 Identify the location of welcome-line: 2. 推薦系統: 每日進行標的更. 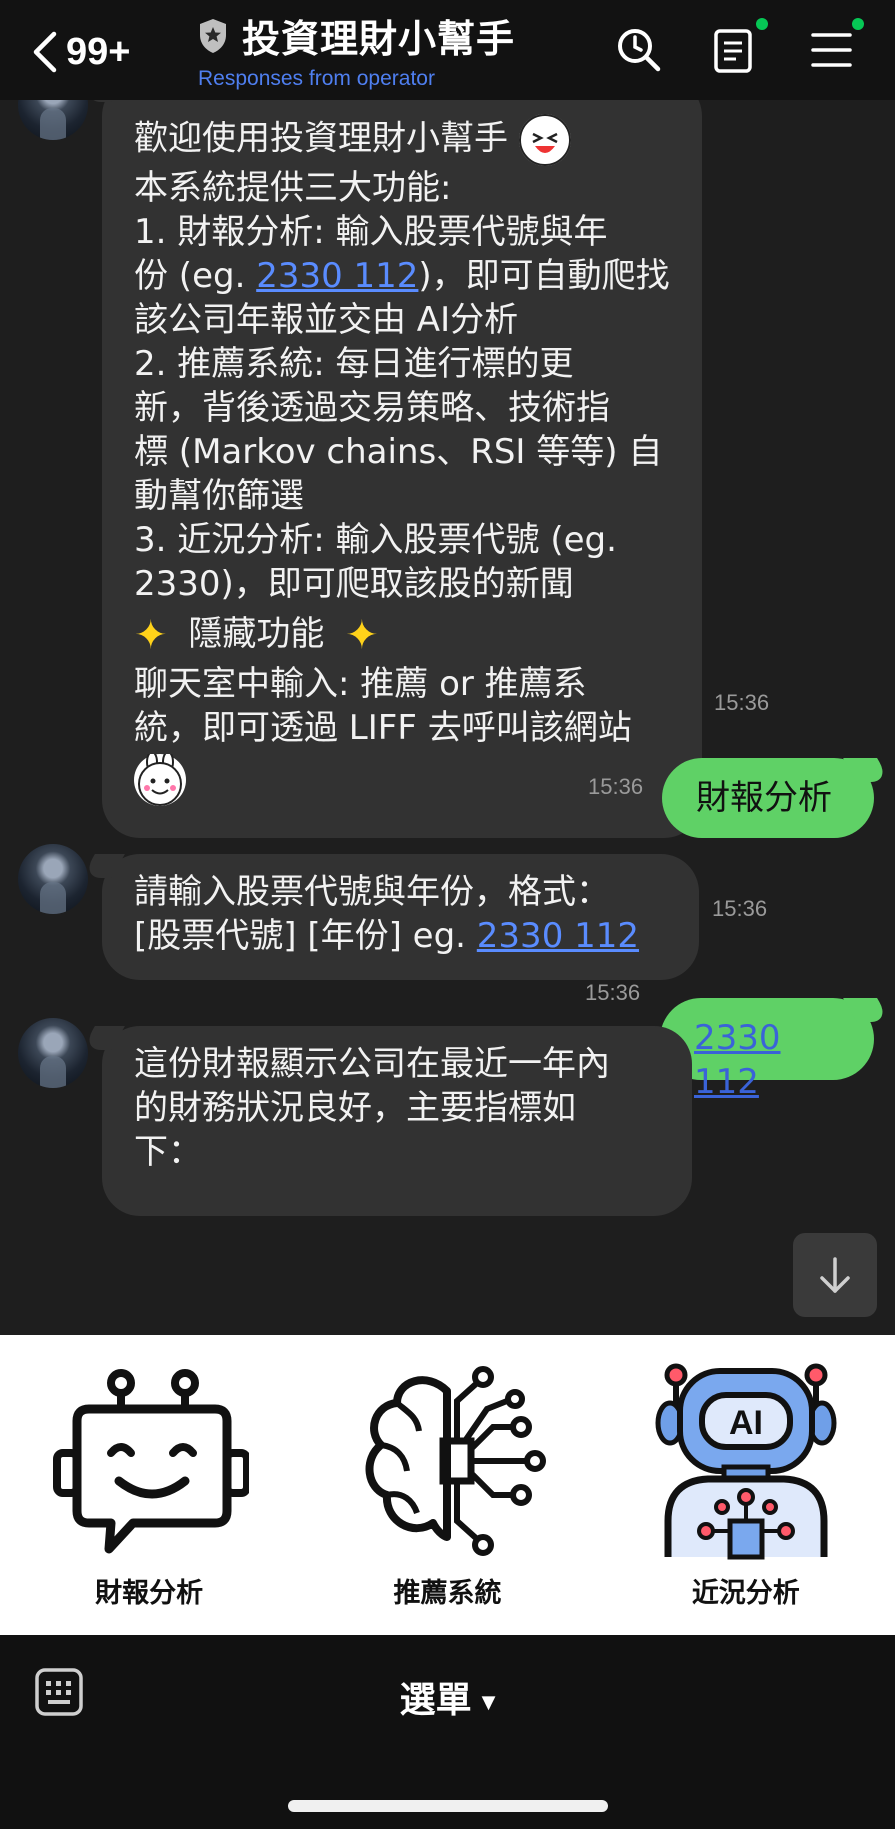
(354, 364).